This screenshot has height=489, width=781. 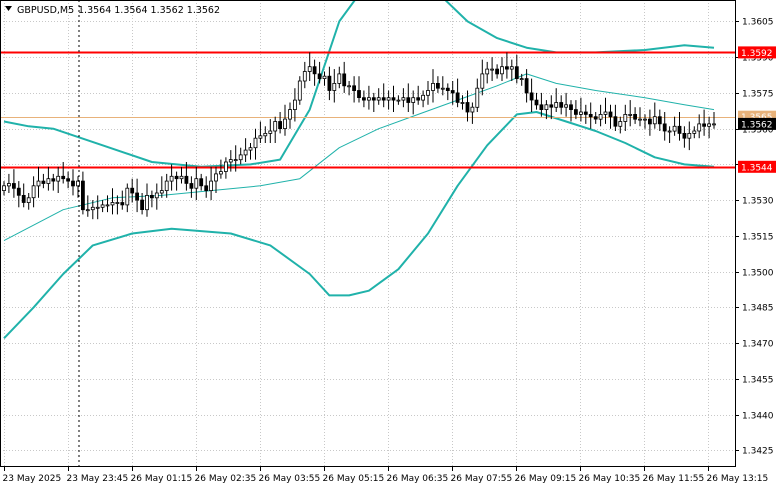 What do you see at coordinates (757, 54) in the screenshot?
I see `level-price-label: 1.3592` at bounding box center [757, 54].